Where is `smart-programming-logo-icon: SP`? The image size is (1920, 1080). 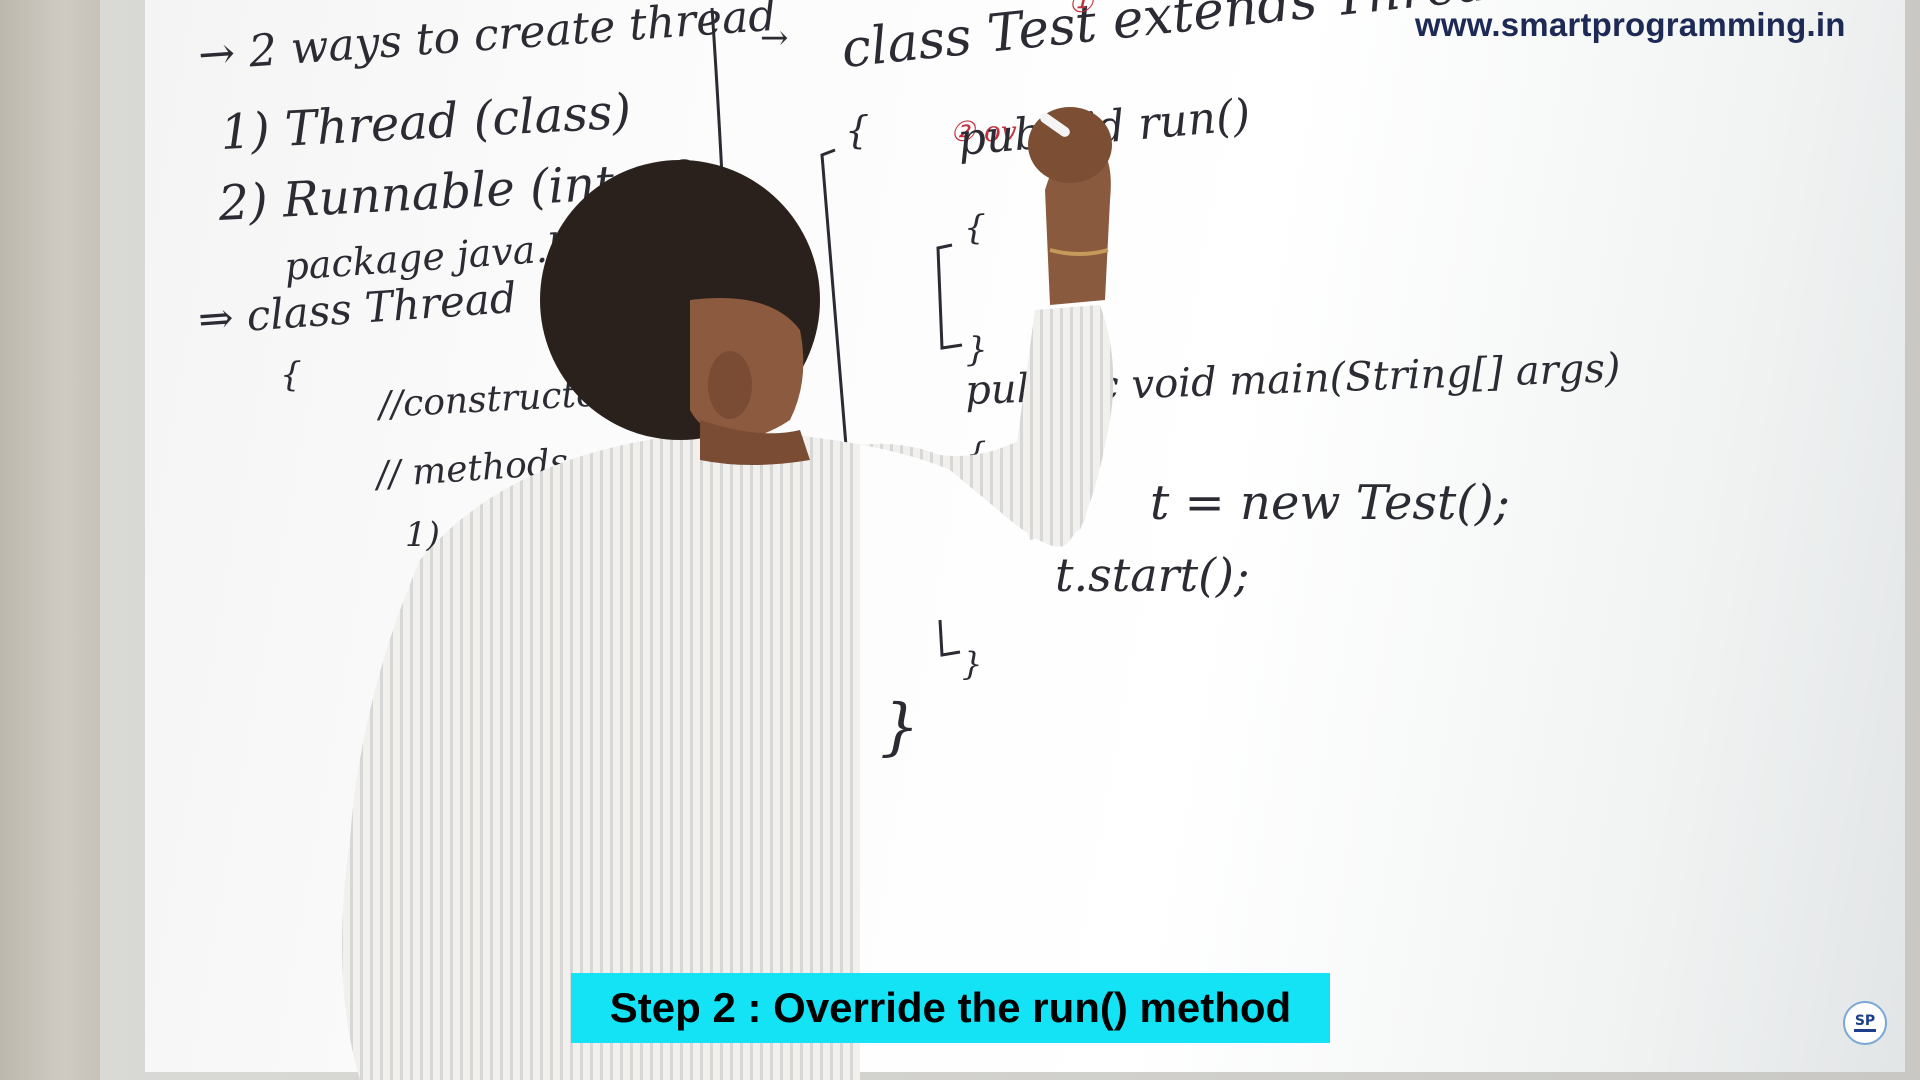
smart-programming-logo-icon: SP is located at coordinates (1865, 1023).